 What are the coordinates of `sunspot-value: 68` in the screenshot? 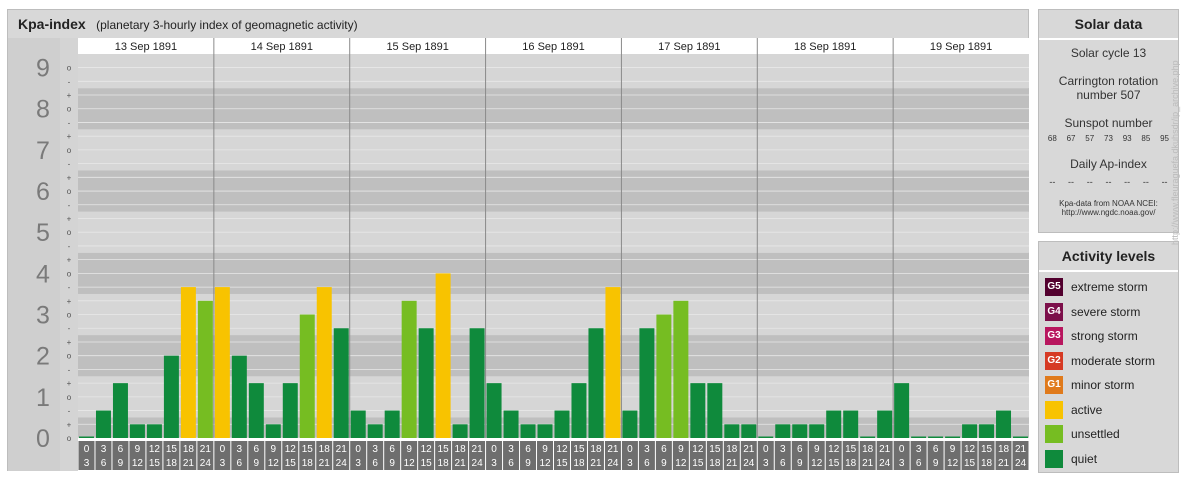 It's located at (1052, 138).